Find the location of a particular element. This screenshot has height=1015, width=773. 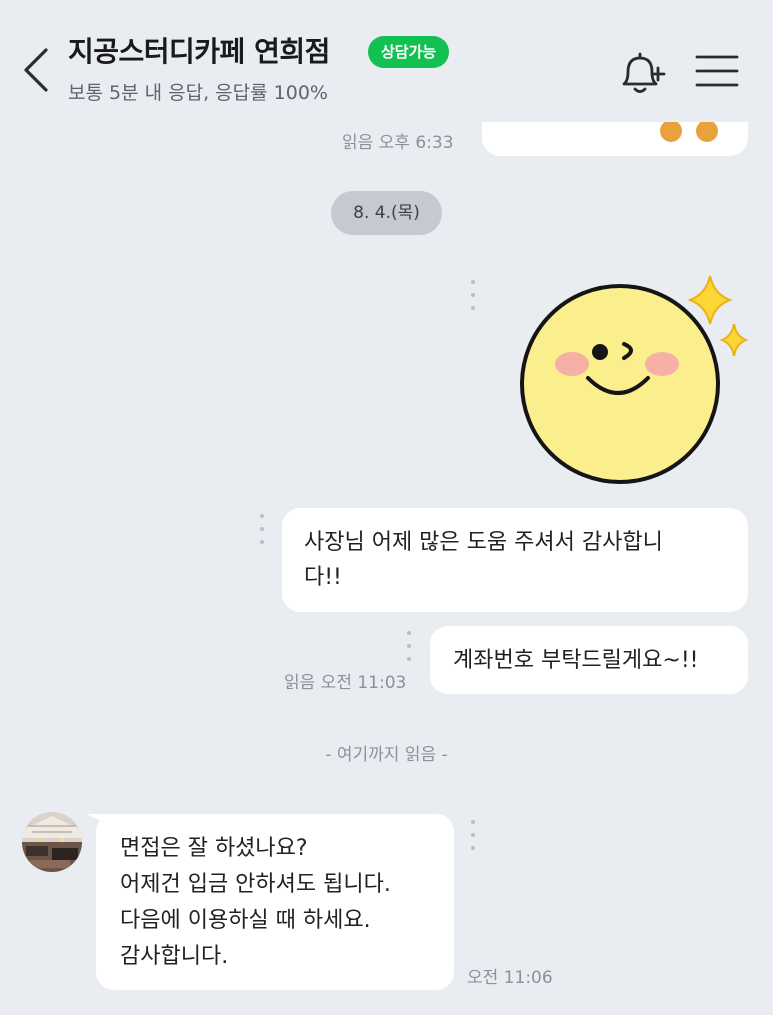

back-button is located at coordinates (36, 70).